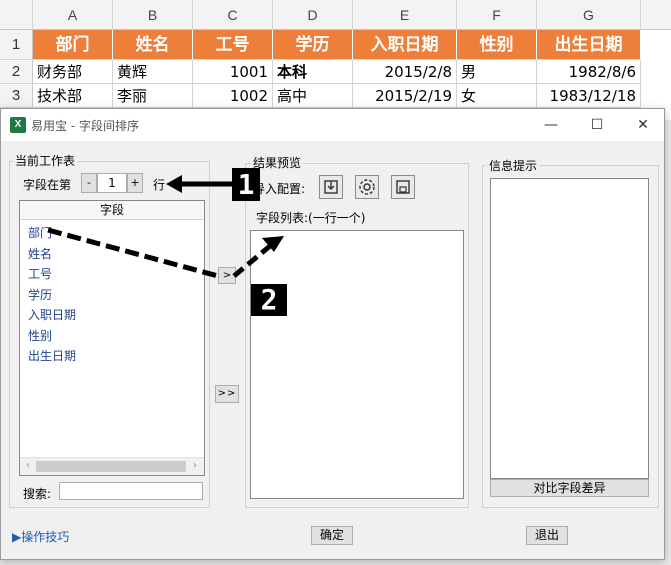 Image resolution: width=671 pixels, height=565 pixels. What do you see at coordinates (497, 96) in the screenshot?
I see `table-cell: 女` at bounding box center [497, 96].